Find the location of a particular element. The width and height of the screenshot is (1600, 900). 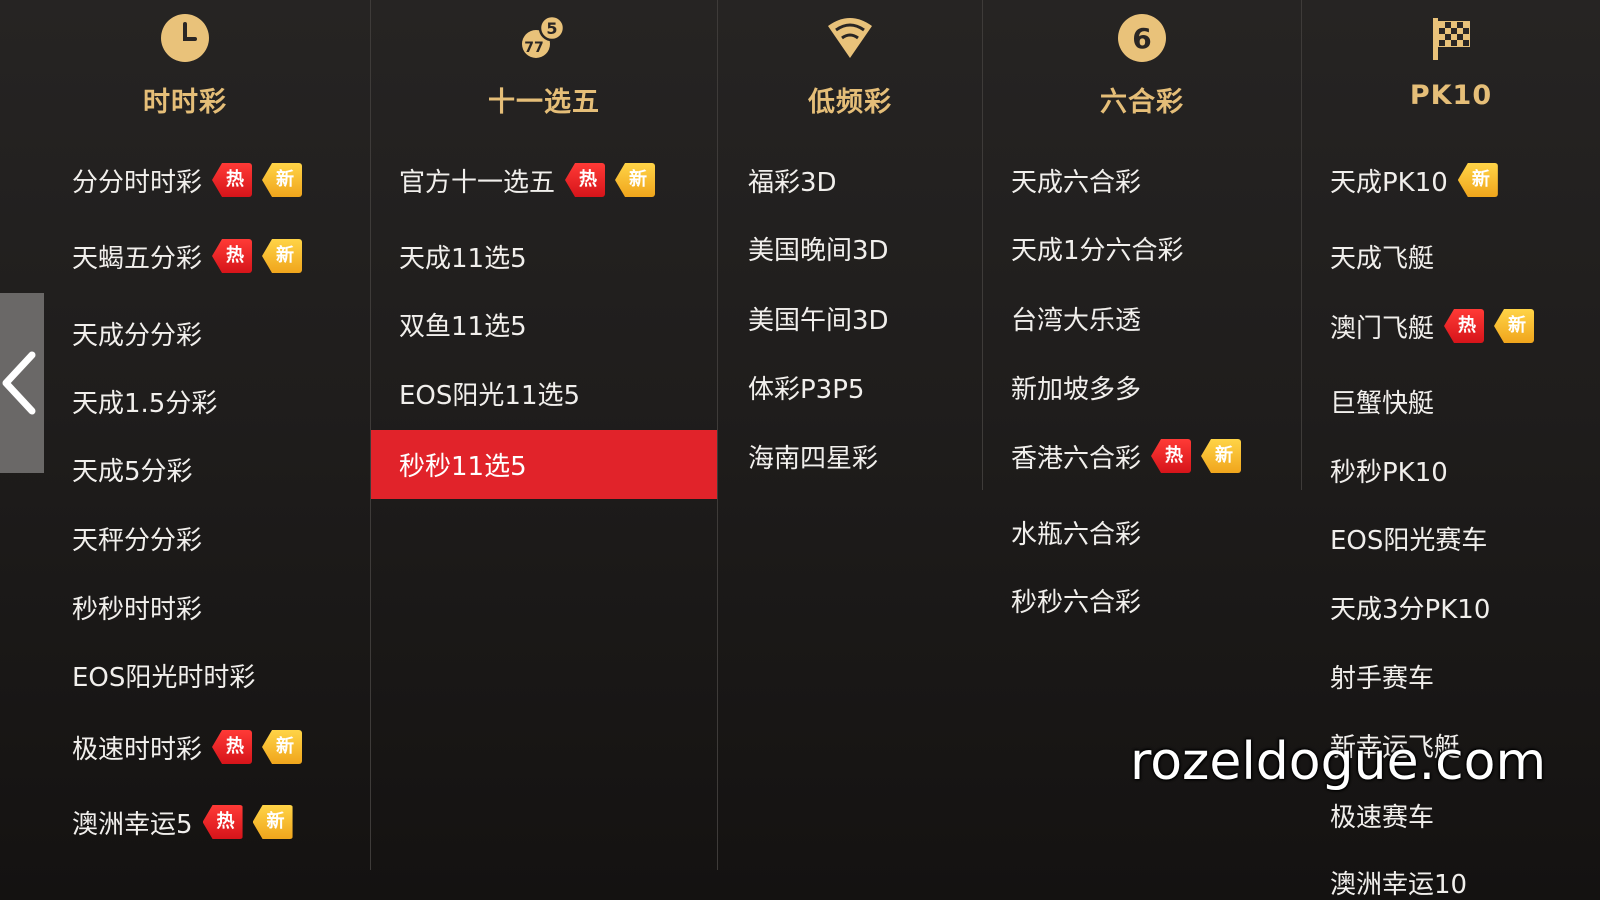

menu-item: 水瓶六合彩 is located at coordinates (1142, 532).